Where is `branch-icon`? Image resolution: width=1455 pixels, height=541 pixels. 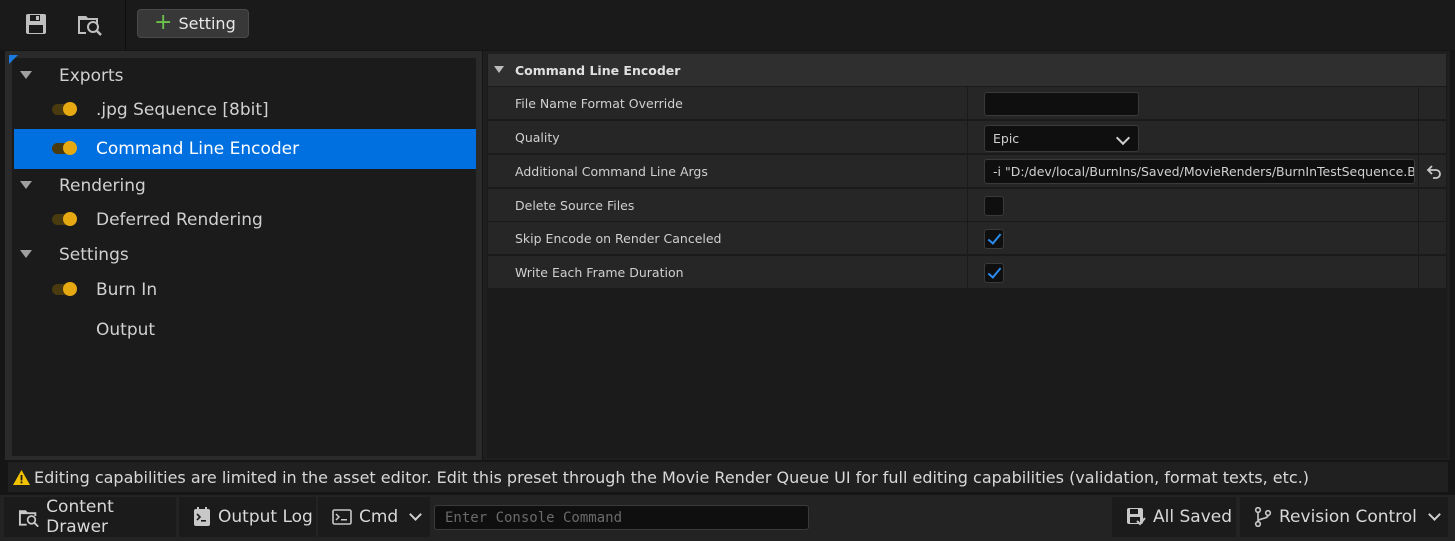
branch-icon is located at coordinates (1263, 517).